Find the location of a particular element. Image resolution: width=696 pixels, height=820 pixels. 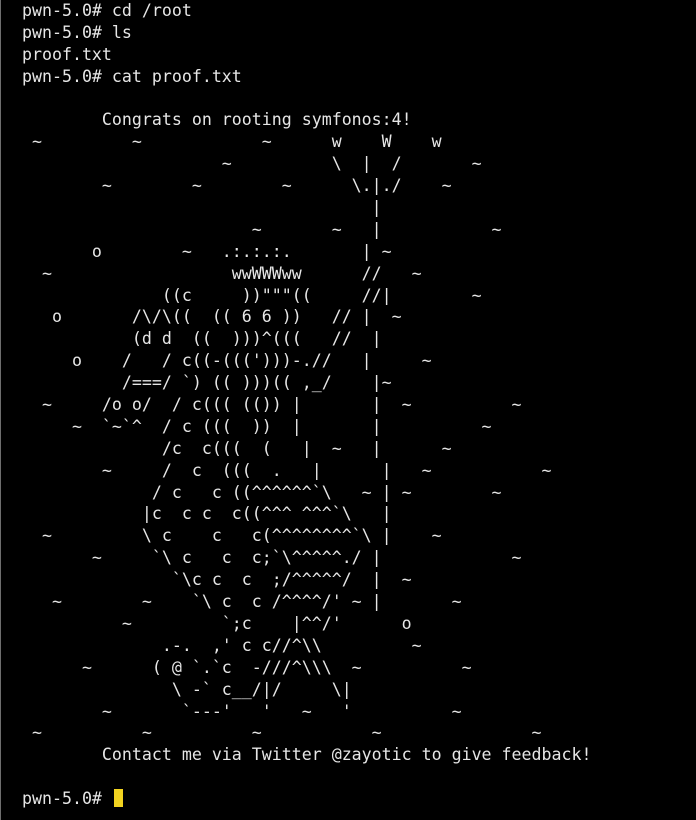

shell-prompt: pwn-5.0# is located at coordinates (67, 799).